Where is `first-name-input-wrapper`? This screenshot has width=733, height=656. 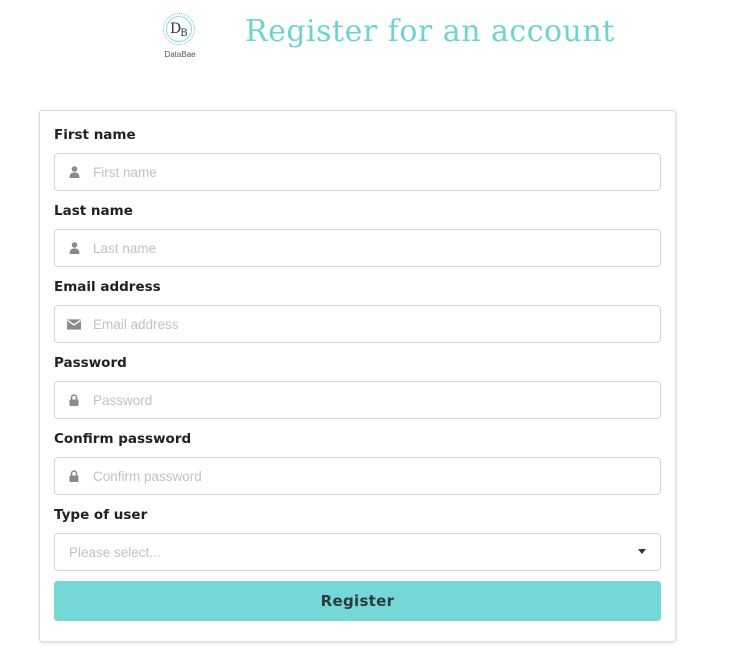
first-name-input-wrapper is located at coordinates (357, 172).